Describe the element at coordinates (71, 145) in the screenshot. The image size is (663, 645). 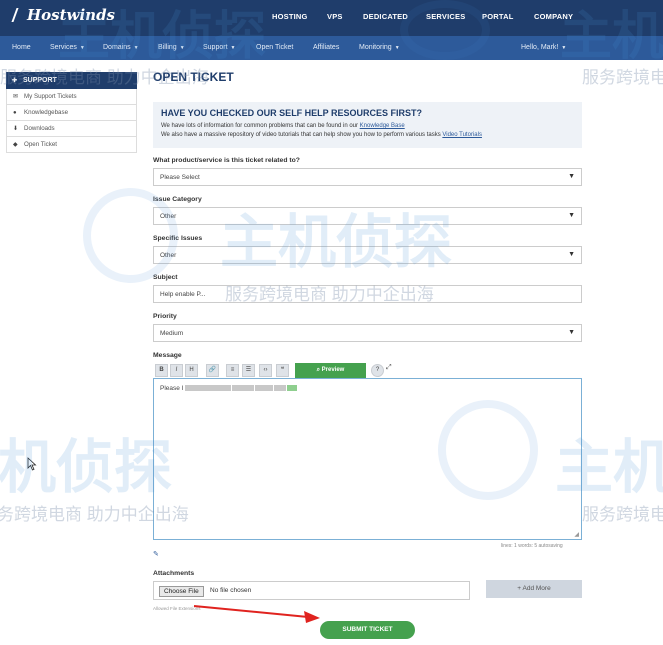
I see `sidebar-item-open-ticket: ◆ Open Ticket` at that location.